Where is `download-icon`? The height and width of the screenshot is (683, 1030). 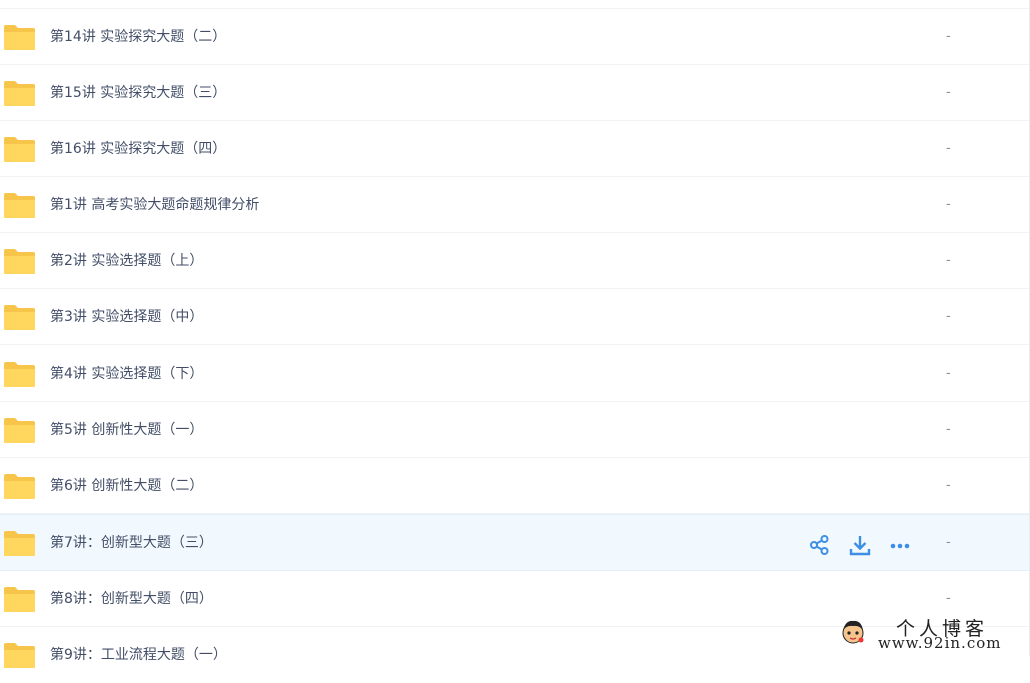 download-icon is located at coordinates (860, 545).